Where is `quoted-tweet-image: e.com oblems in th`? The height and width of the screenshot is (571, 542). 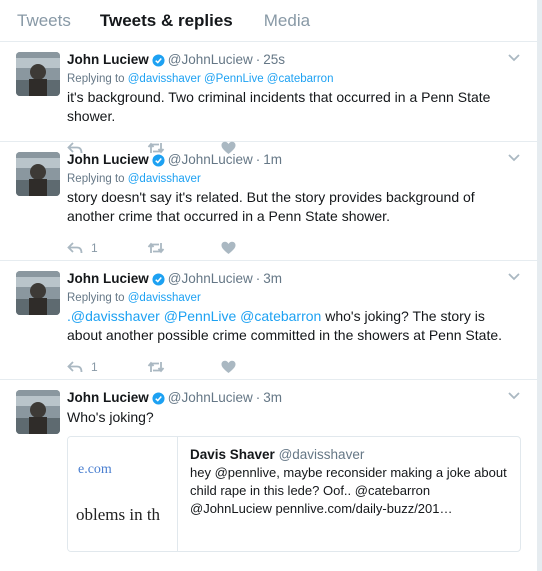
quoted-tweet-image: e.com oblems in th is located at coordinates (123, 494).